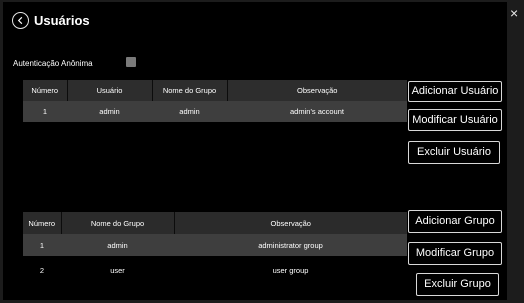 The image size is (524, 303). Describe the element at coordinates (455, 253) in the screenshot. I see `modify-group-button: Modificar Grupo` at that location.